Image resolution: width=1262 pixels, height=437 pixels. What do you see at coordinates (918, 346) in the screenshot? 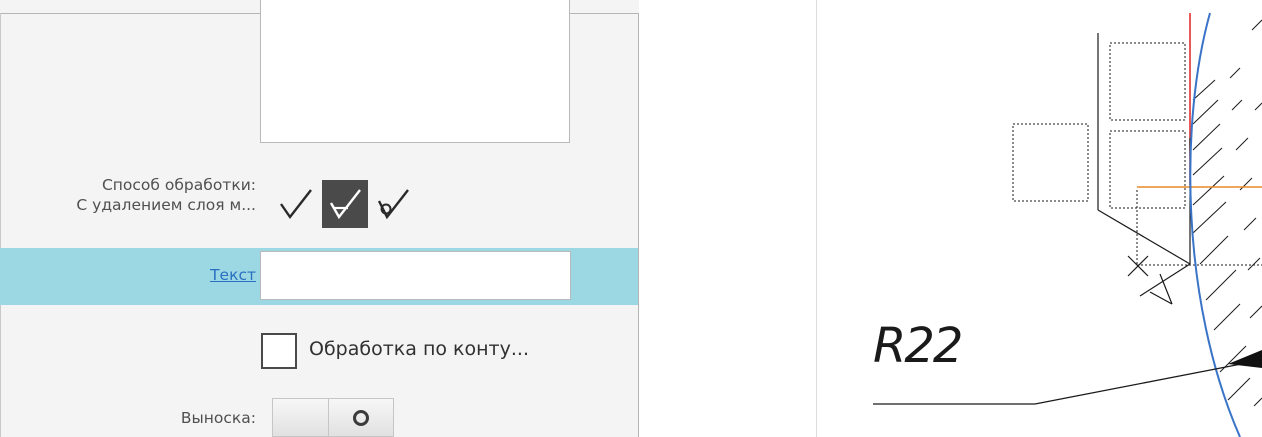
I see `dimension-label: R22` at bounding box center [918, 346].